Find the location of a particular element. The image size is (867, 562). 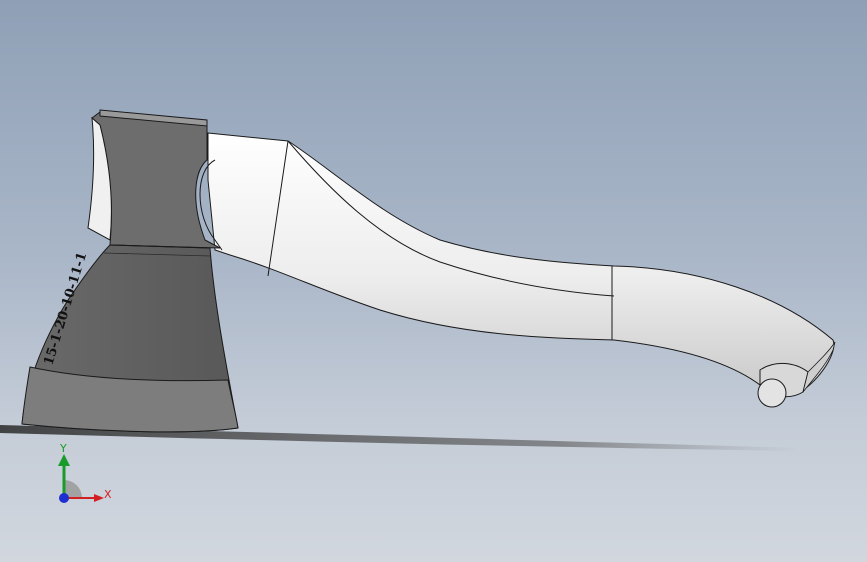

handle-knob is located at coordinates (772, 393).